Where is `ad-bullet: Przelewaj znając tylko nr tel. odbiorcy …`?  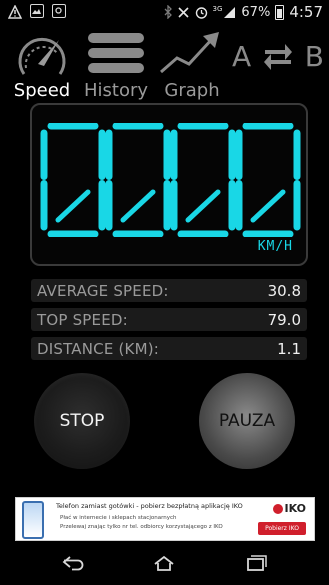
ad-bullet: Przelewaj znając tylko nr tel. odbiorcy … is located at coordinates (141, 527).